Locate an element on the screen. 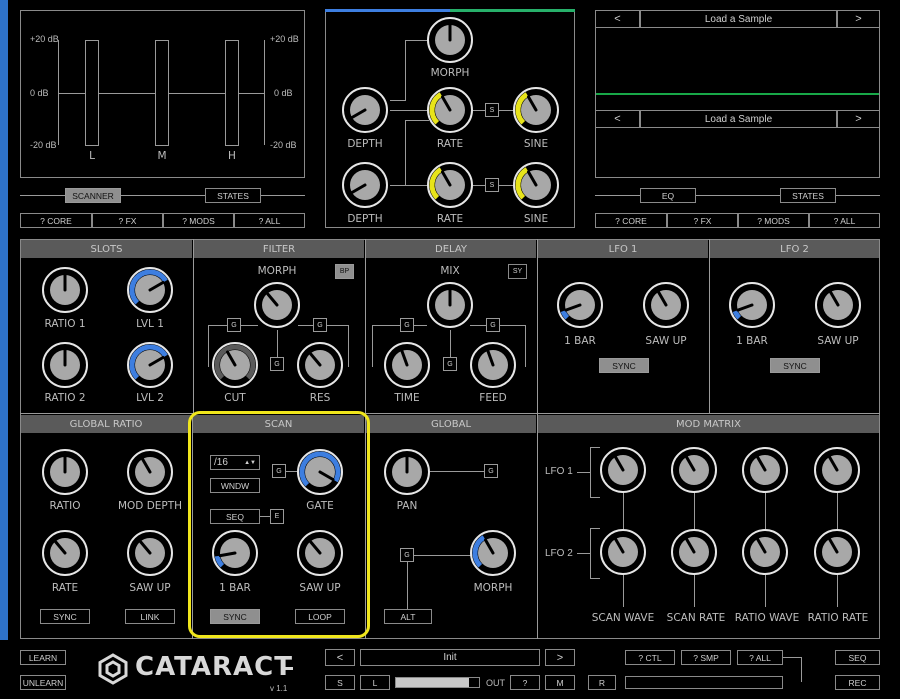 The image size is (900, 699). ratio2-knob is located at coordinates (65, 365).